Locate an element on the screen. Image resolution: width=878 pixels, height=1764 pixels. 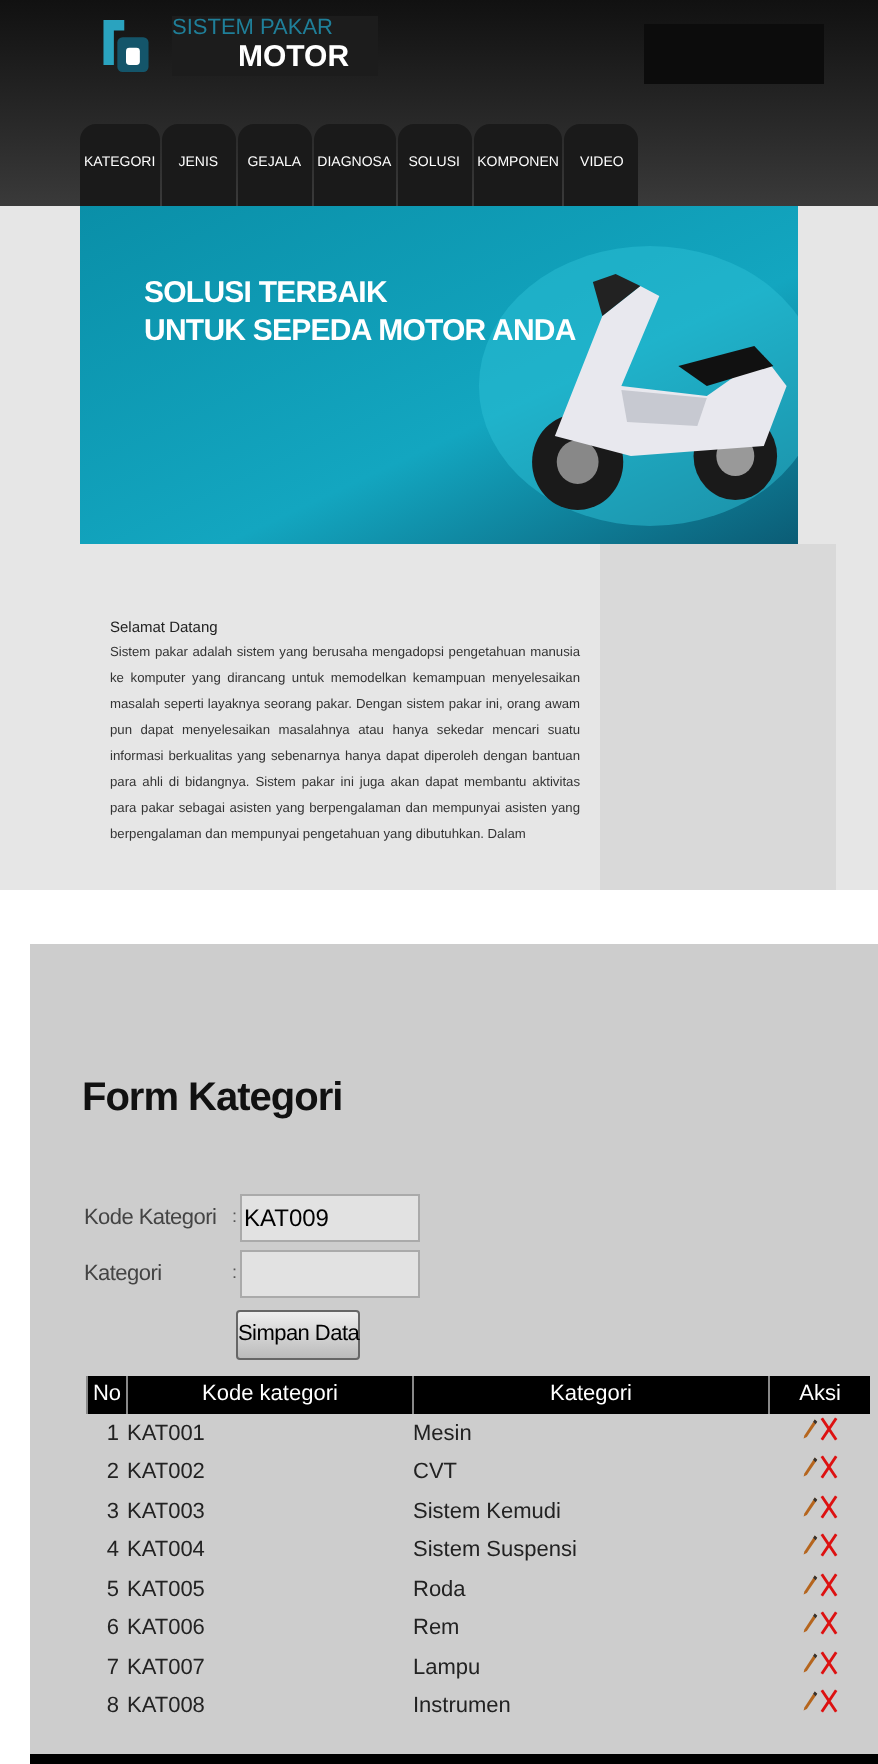
column-header: Kode kategori is located at coordinates (270, 1395).